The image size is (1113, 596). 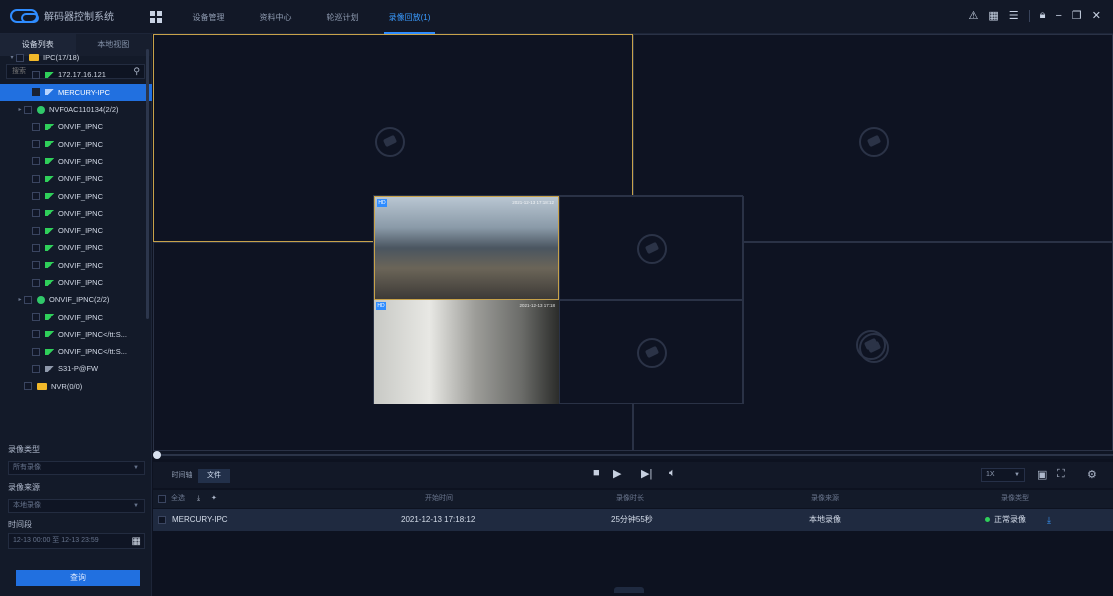 I want to click on close-icon: ✕, so click(x=1096, y=15).